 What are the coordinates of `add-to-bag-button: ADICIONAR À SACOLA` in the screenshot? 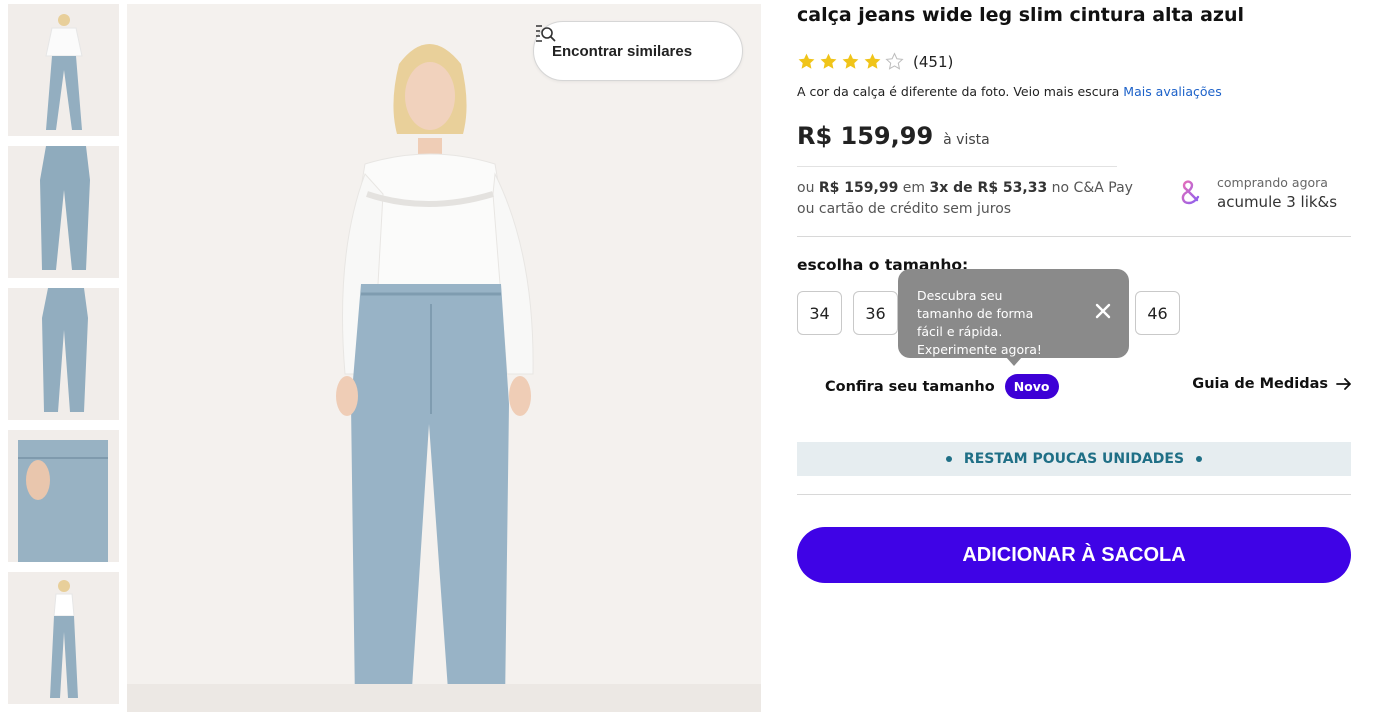 It's located at (1074, 555).